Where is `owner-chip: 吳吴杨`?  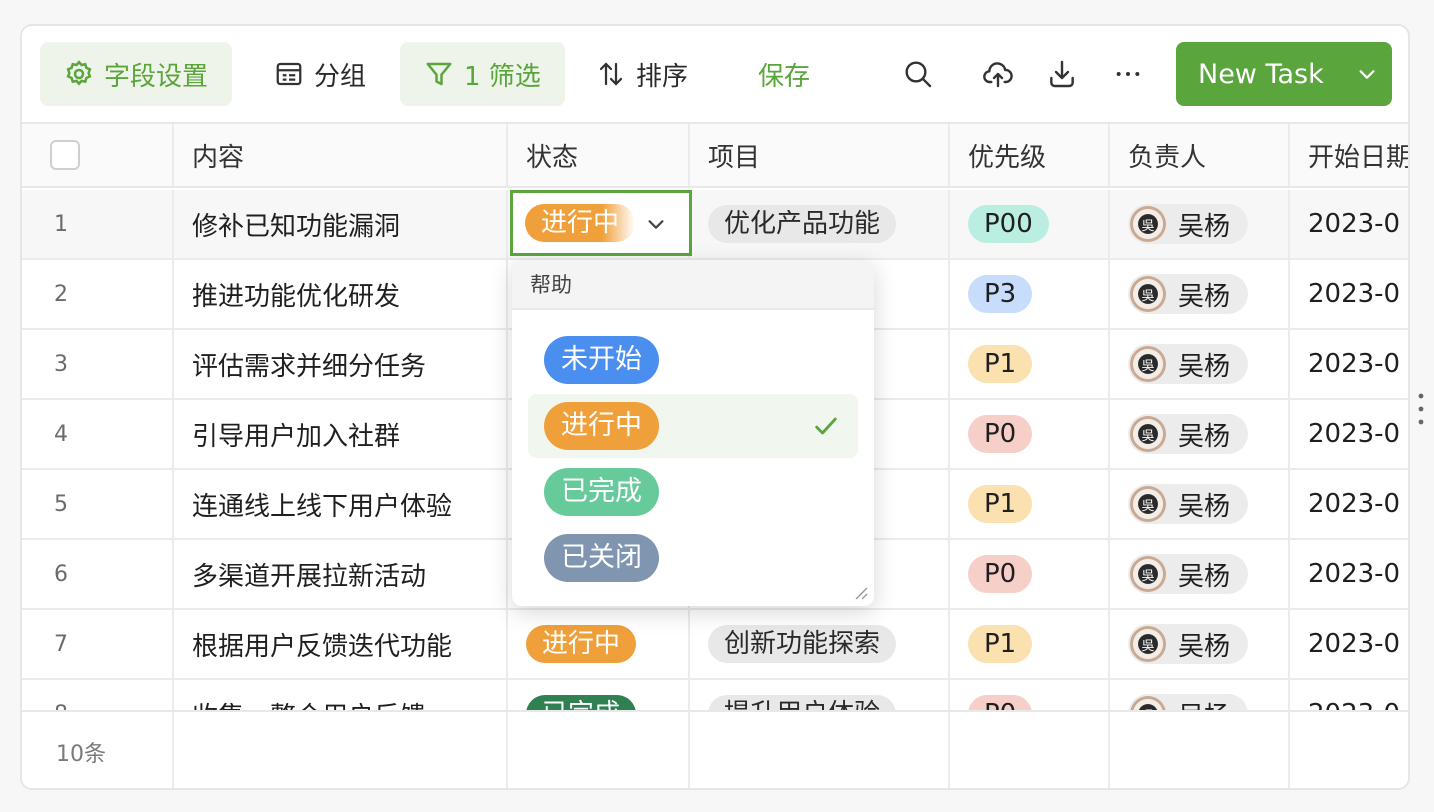 owner-chip: 吳吴杨 is located at coordinates (1188, 644).